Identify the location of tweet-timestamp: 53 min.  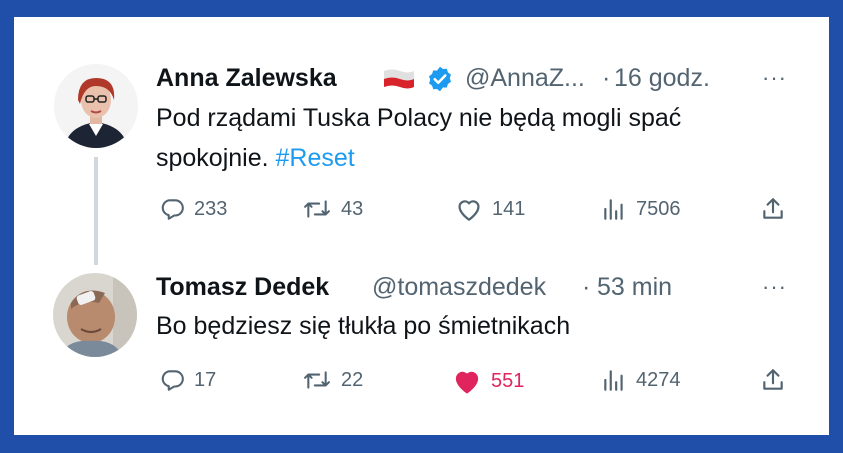
(634, 287).